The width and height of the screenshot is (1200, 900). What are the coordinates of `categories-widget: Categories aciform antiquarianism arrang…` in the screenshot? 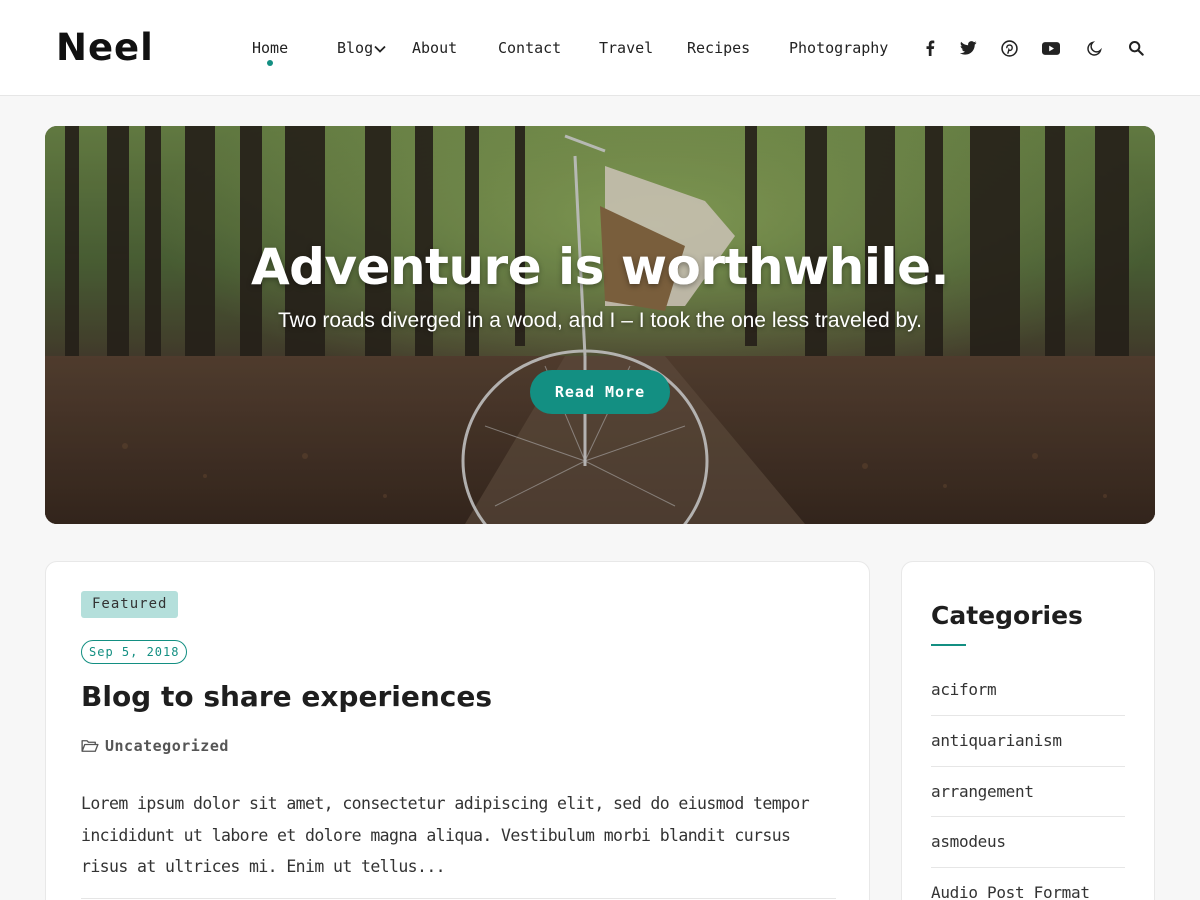 It's located at (1028, 730).